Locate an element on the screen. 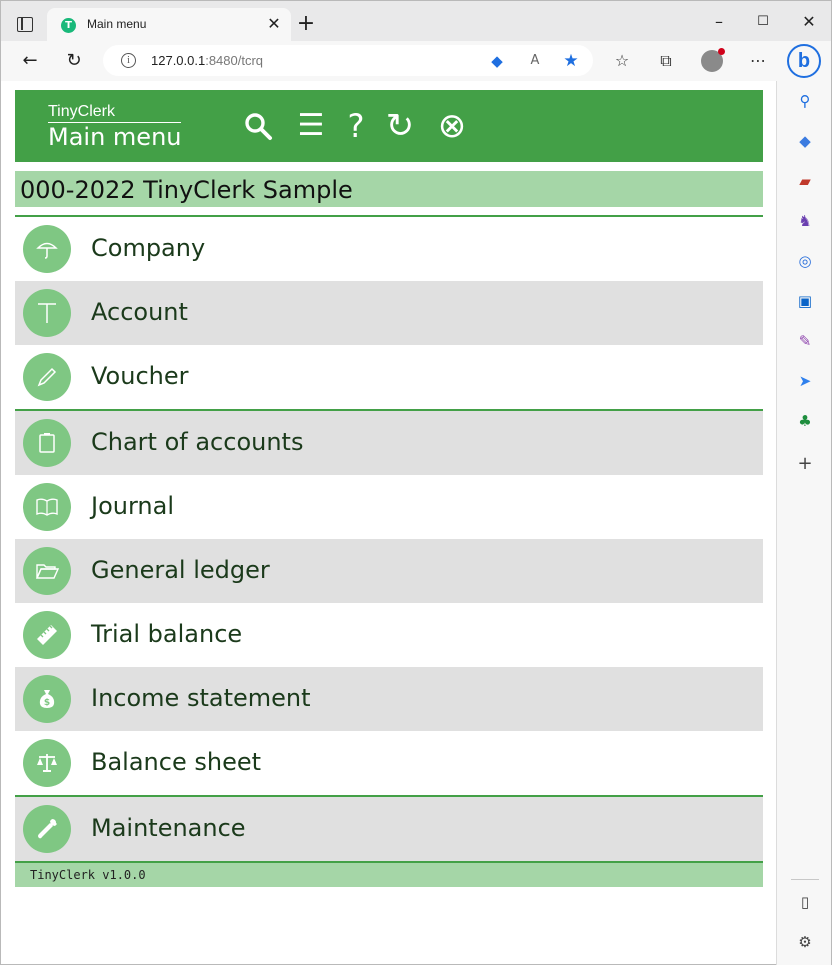 This screenshot has height=965, width=832. menu-icon: ☰ is located at coordinates (311, 126).